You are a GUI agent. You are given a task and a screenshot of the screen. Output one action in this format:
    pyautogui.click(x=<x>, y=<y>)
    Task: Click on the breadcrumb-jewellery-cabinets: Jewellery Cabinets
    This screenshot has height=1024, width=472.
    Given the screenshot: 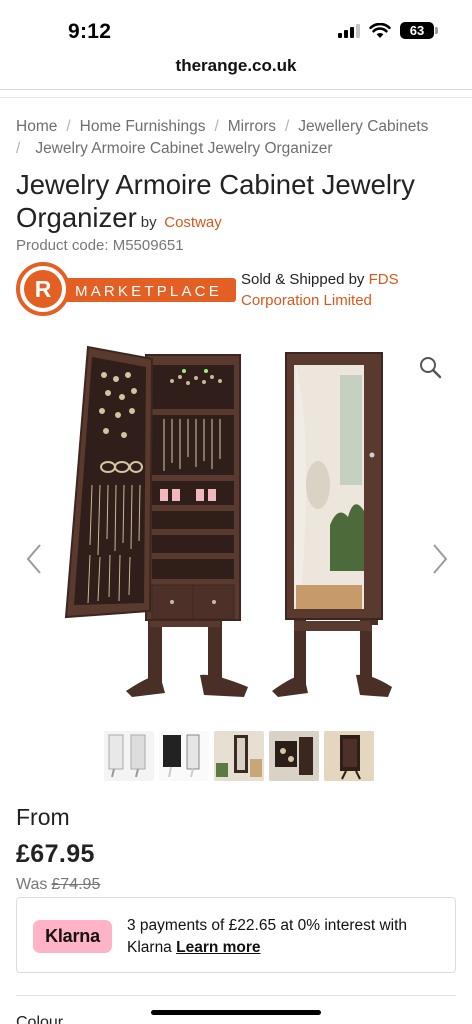 What is the action you would take?
    pyautogui.click(x=363, y=126)
    